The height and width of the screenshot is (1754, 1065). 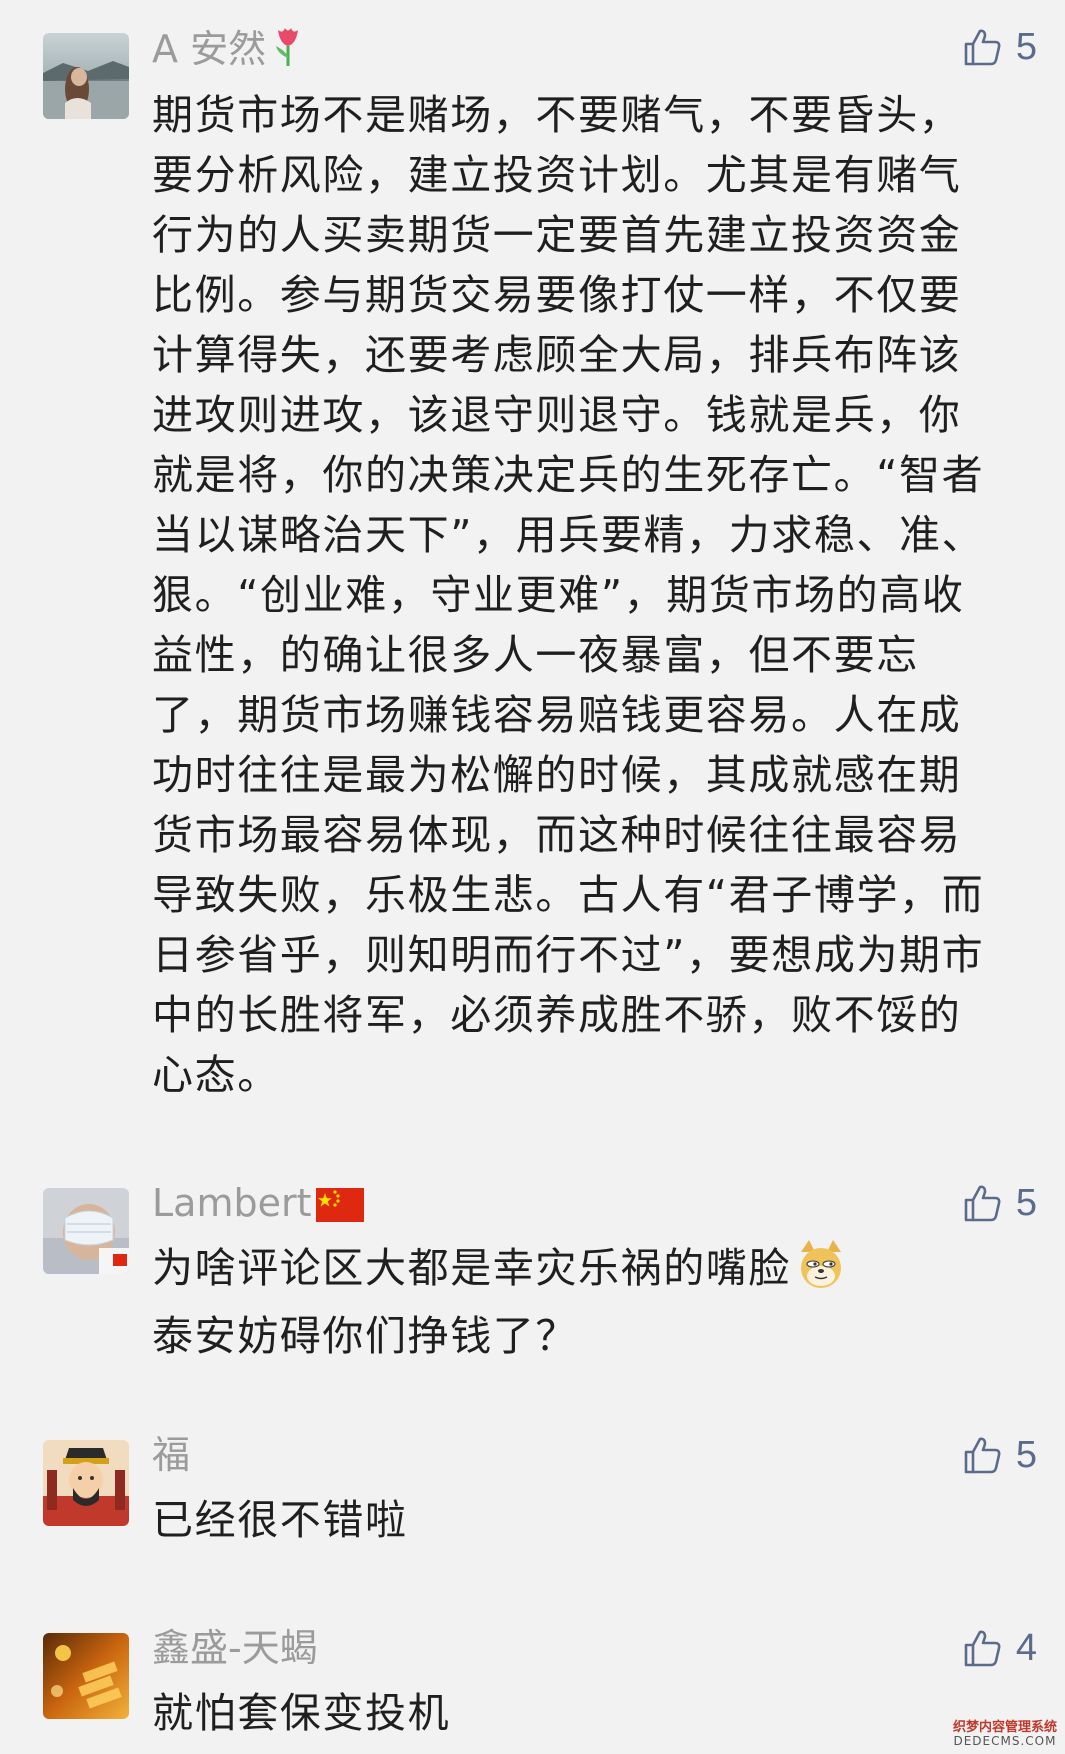 I want to click on username-text: 鑫盛-天蝎, so click(x=235, y=1648).